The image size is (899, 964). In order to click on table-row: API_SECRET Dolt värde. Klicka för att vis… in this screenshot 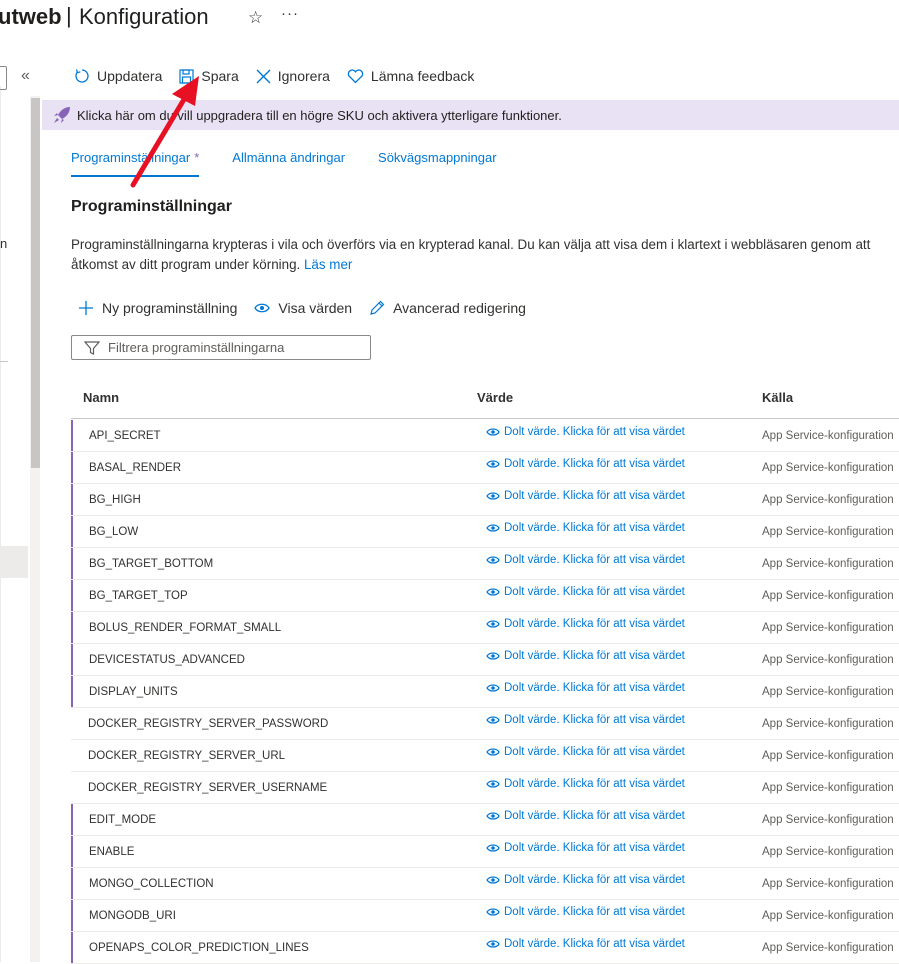, I will do `click(485, 436)`.